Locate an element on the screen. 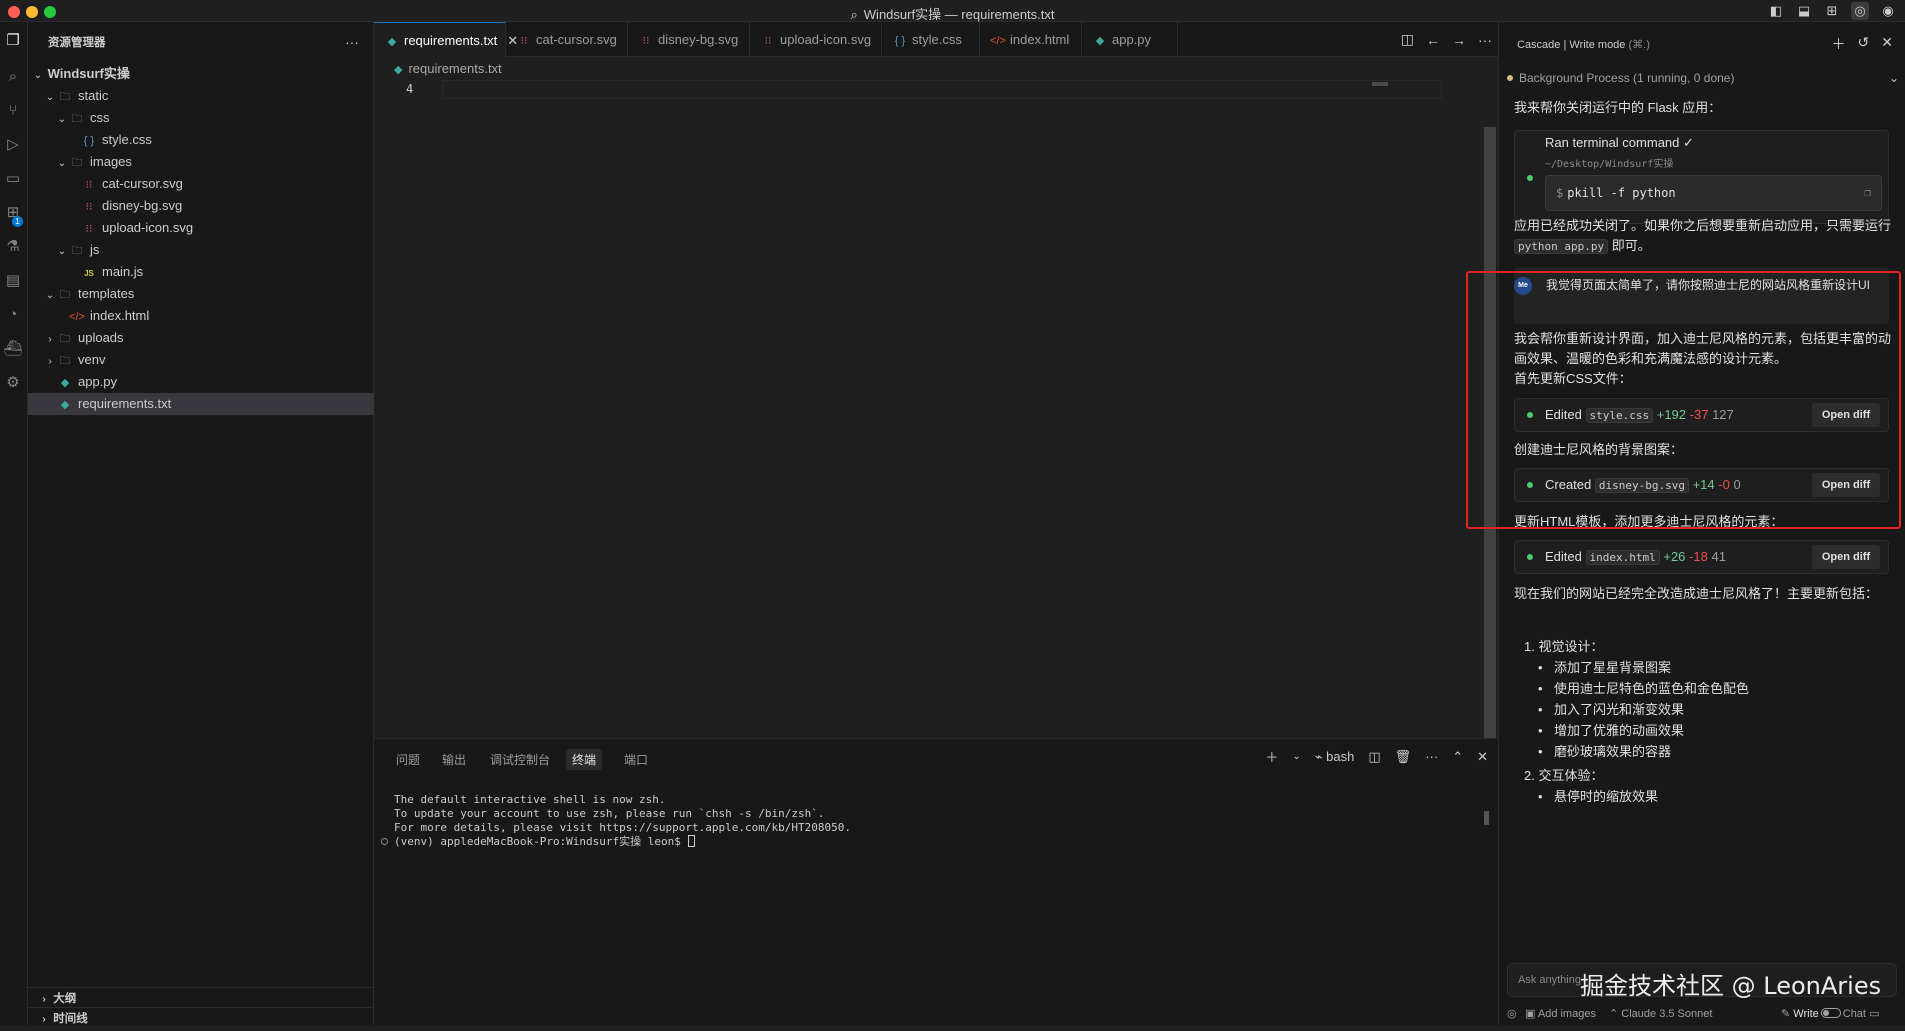 The image size is (1905, 1031). tree-item: ⌄ 🗀 templates is located at coordinates (201, 294).